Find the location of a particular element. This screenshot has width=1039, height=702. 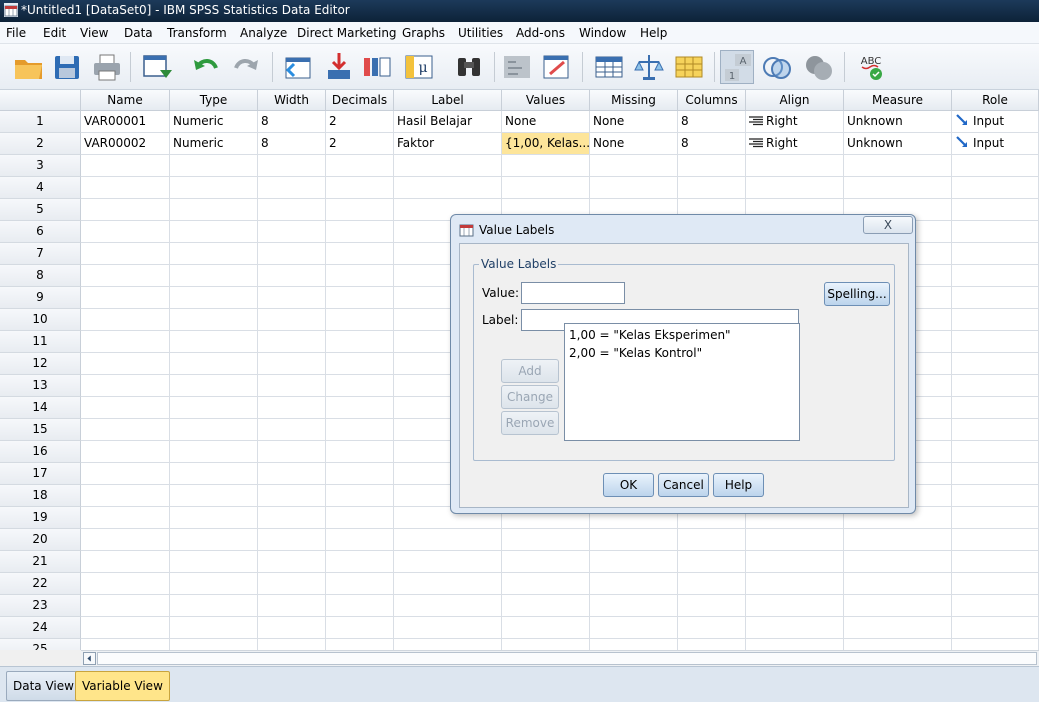

close-button: X is located at coordinates (888, 225).